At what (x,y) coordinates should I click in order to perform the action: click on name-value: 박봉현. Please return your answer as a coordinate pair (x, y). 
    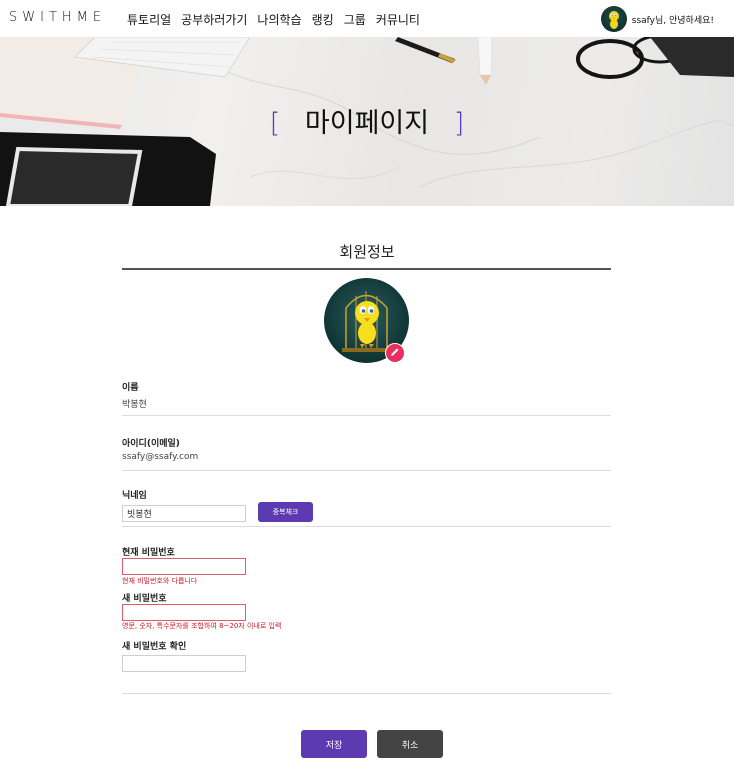
    Looking at the image, I should click on (134, 405).